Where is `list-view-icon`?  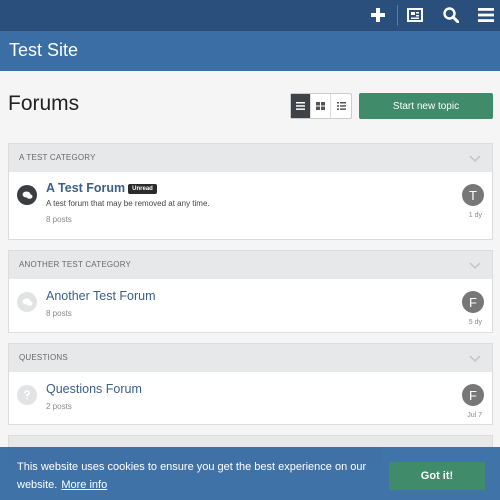 list-view-icon is located at coordinates (301, 106).